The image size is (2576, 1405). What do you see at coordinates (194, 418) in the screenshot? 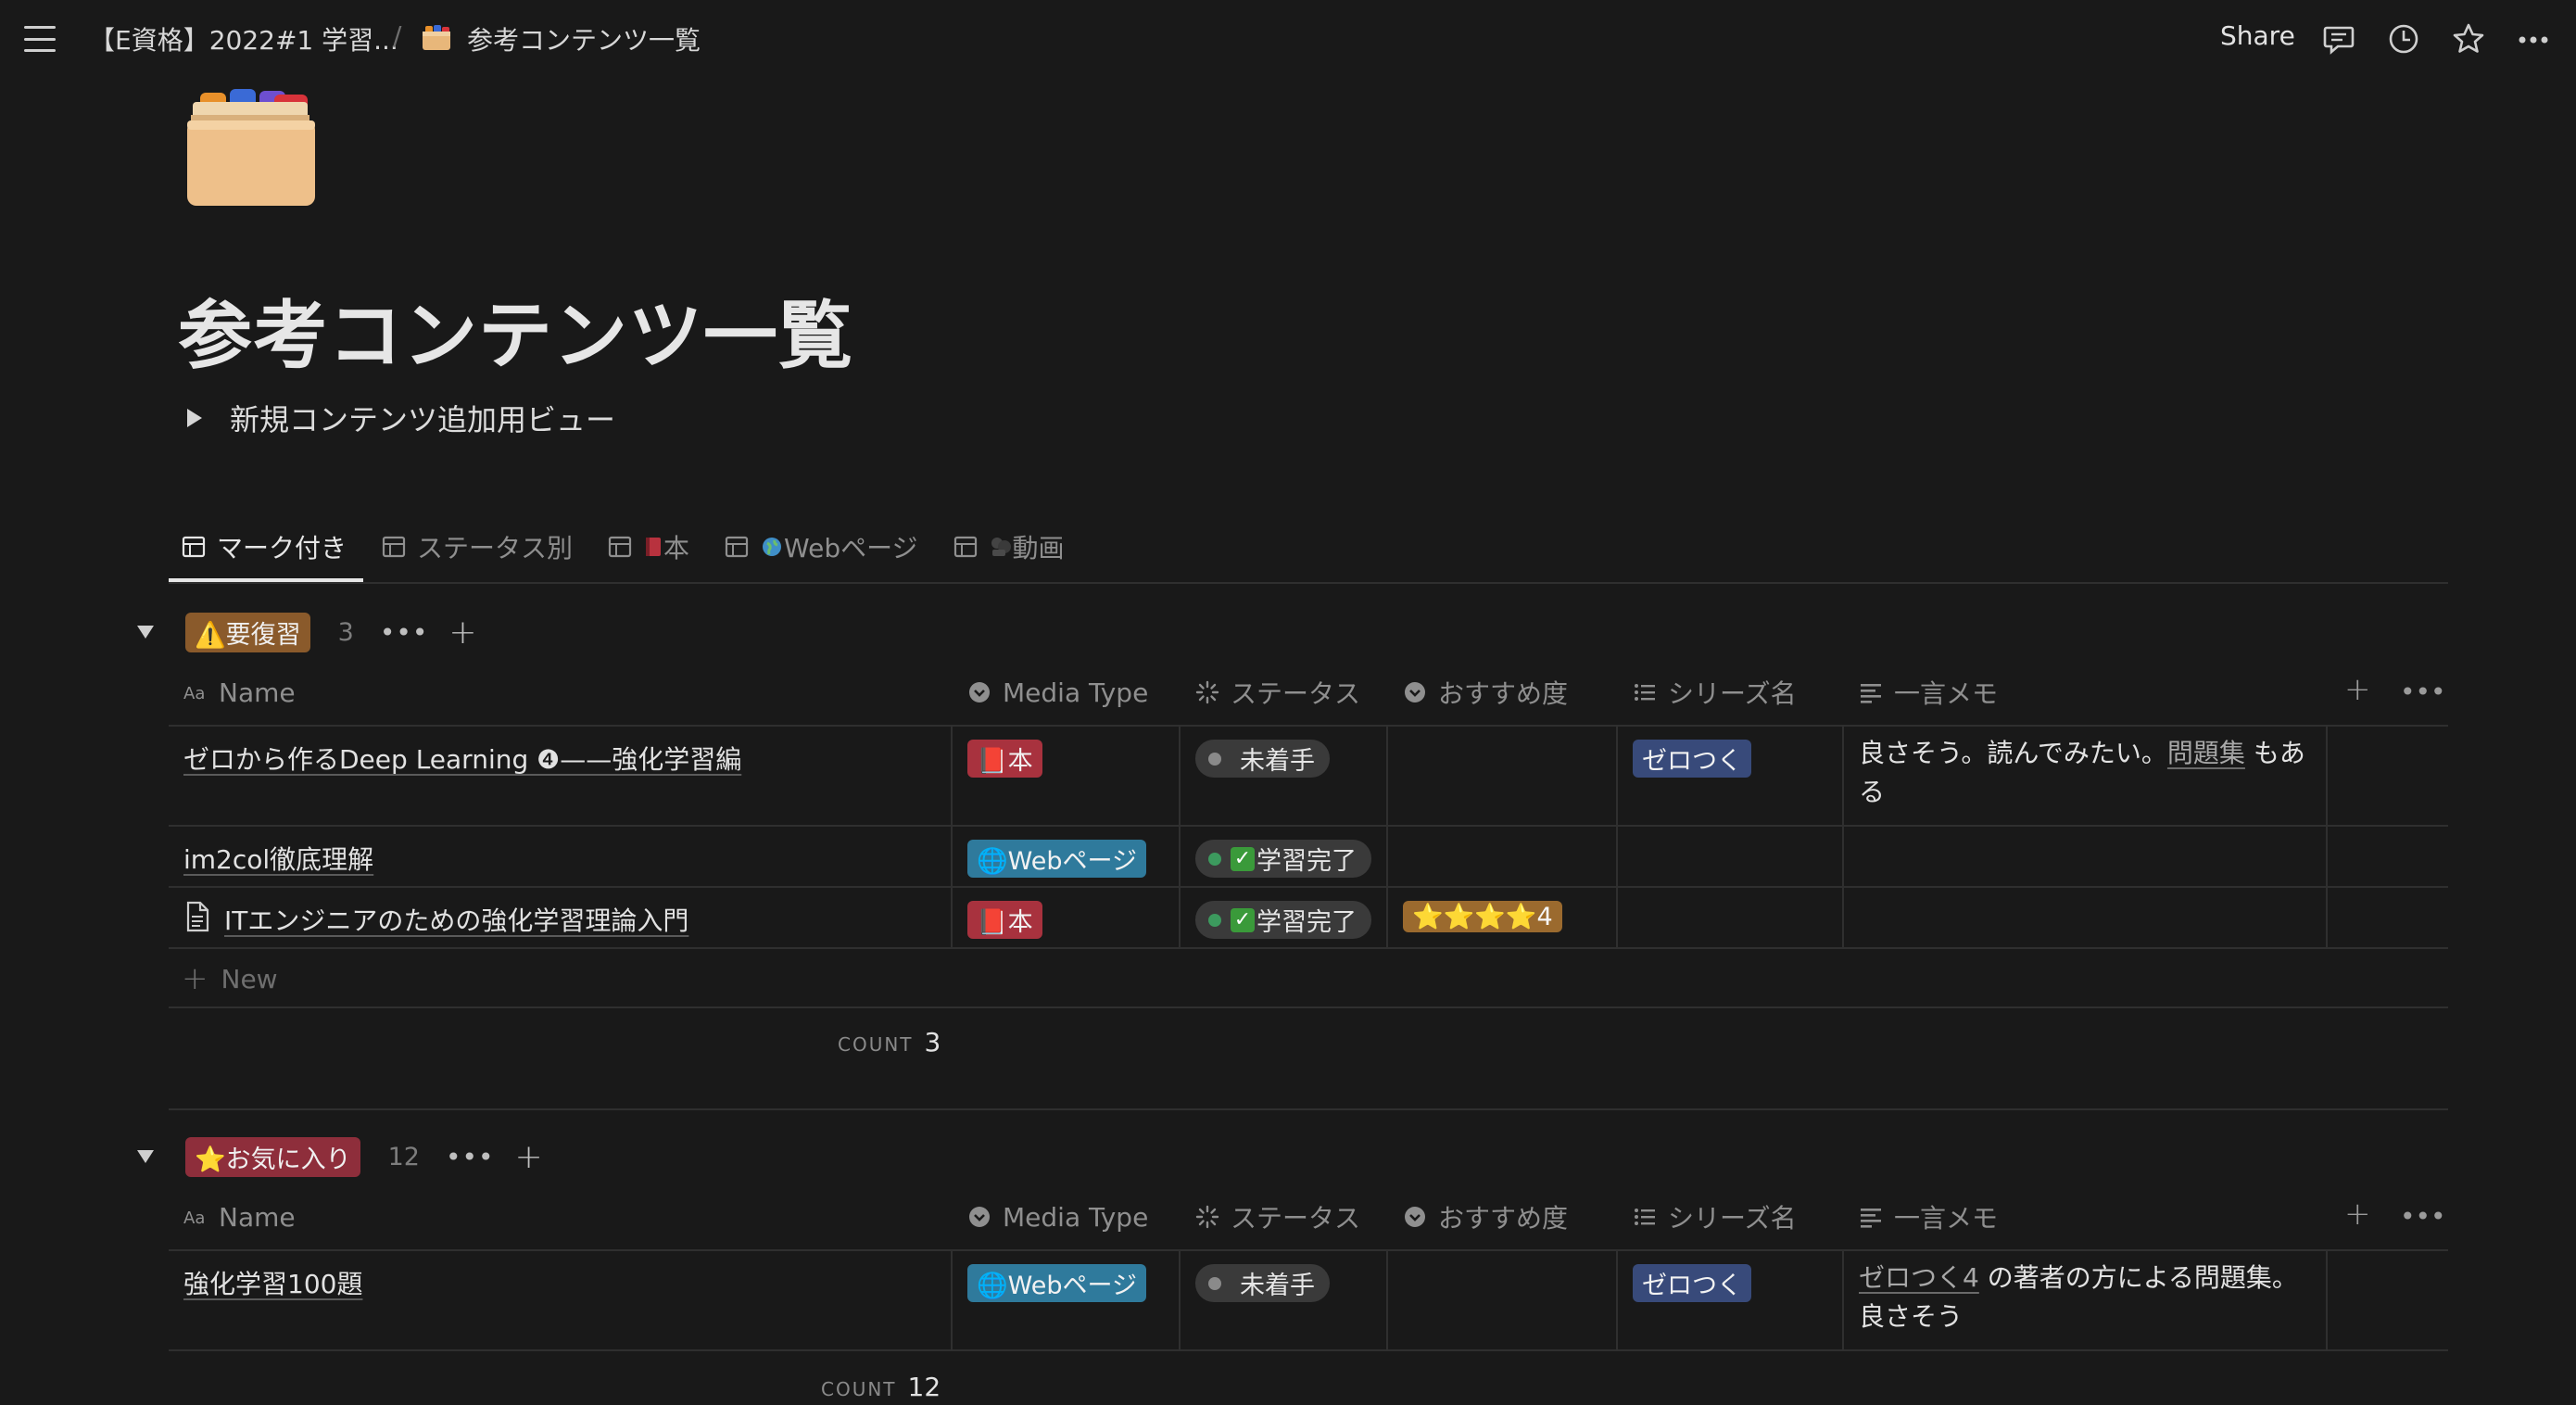
I see `toggle-arrow-icon` at bounding box center [194, 418].